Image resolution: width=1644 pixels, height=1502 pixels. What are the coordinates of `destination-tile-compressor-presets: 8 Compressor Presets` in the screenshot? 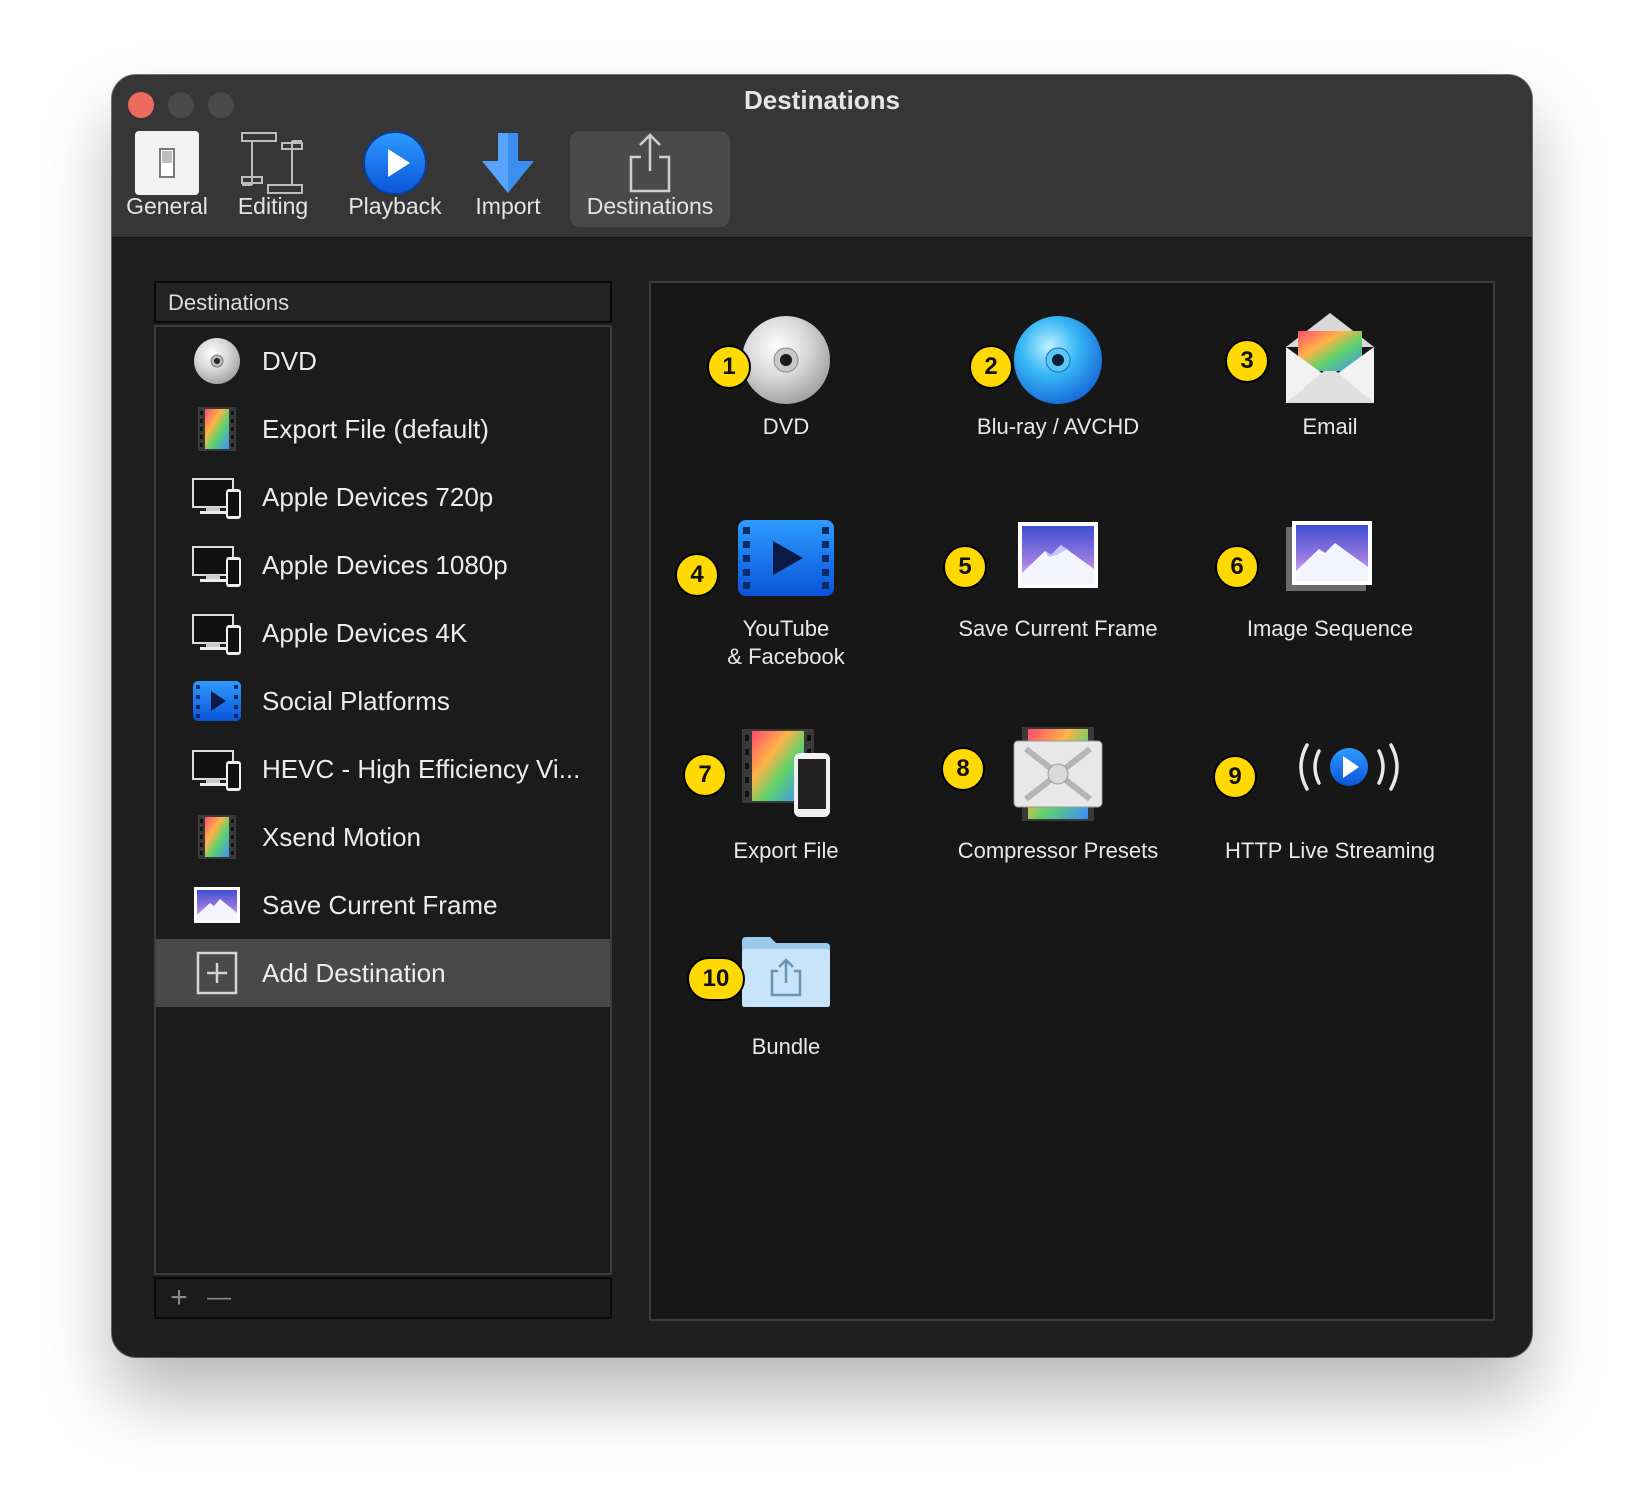 It's located at (1058, 797).